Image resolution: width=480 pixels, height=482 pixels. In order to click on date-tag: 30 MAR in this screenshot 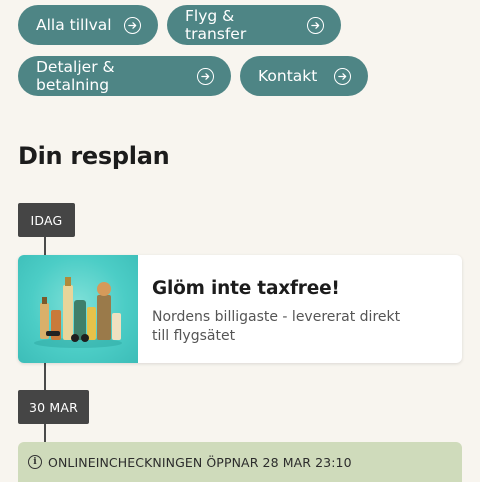, I will do `click(53, 407)`.